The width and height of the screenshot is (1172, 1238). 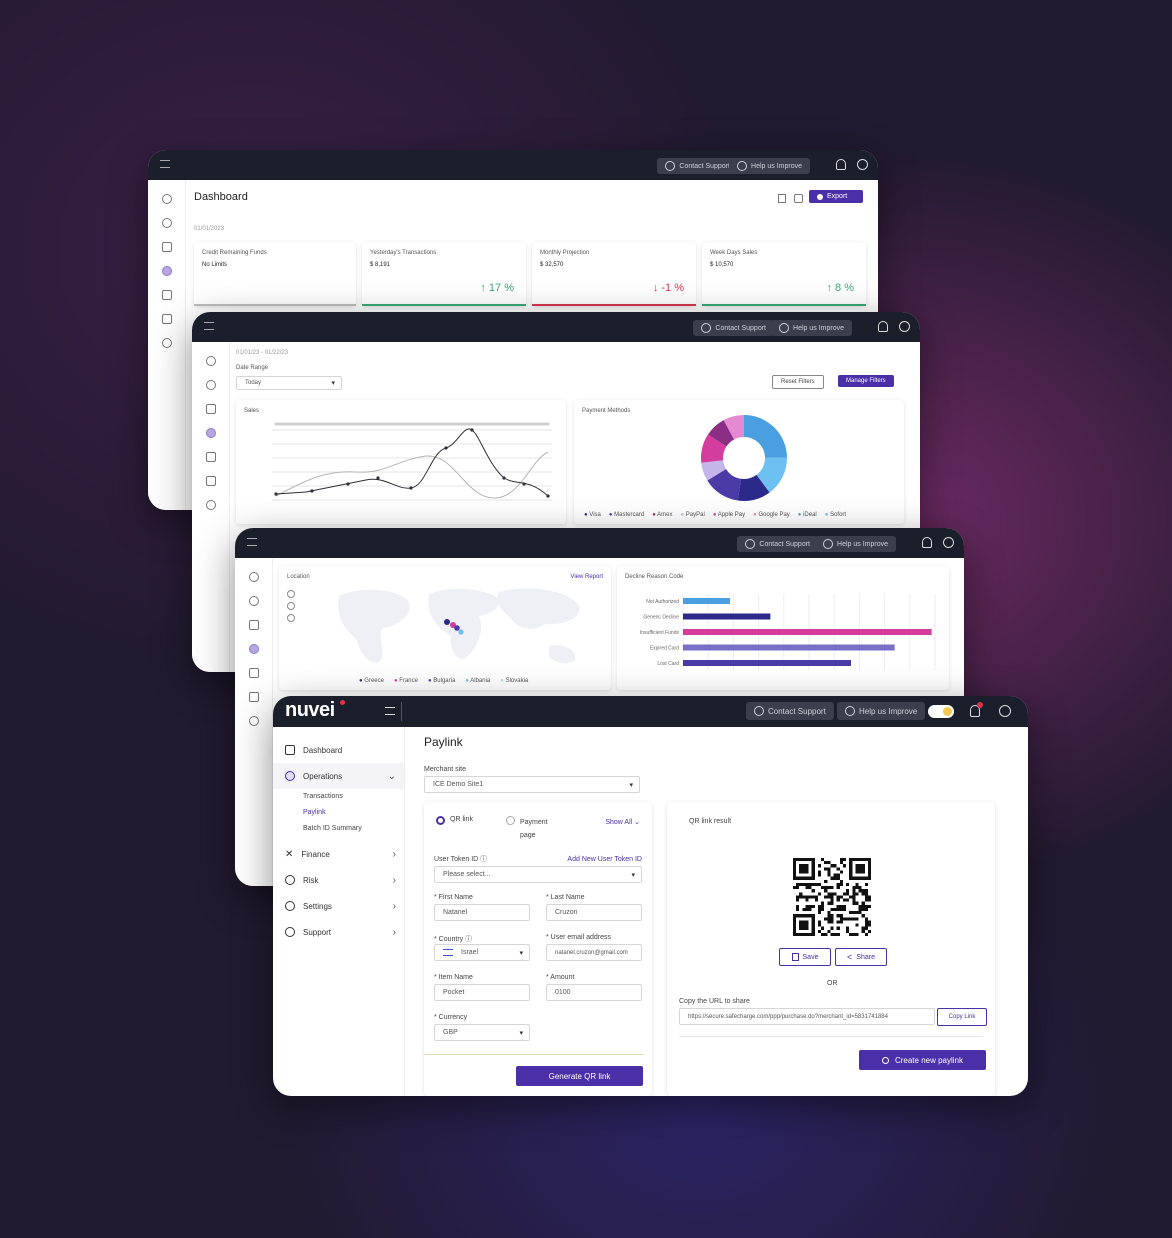 I want to click on item-name-field: Pocket, so click(x=482, y=992).